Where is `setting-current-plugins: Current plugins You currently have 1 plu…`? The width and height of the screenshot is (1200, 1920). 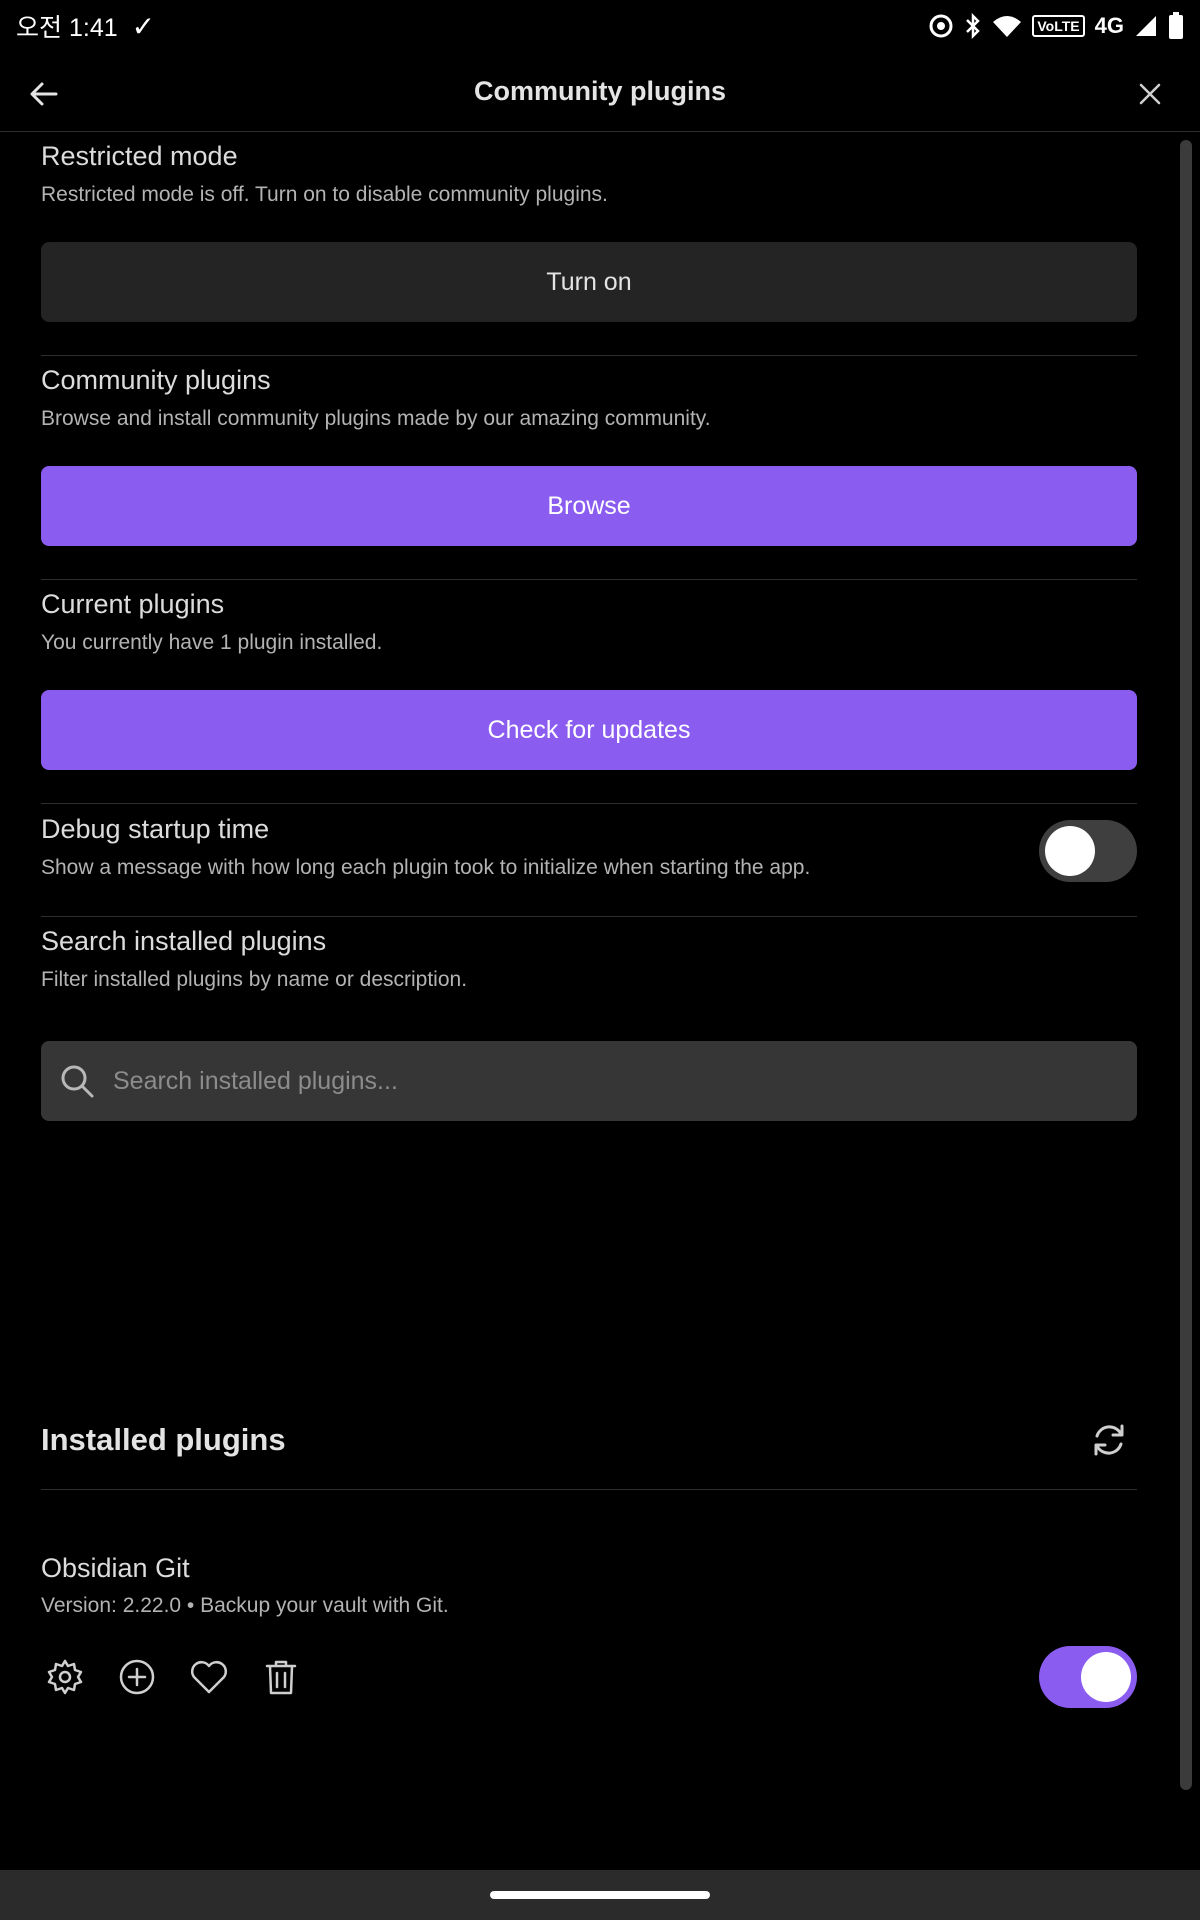
setting-current-plugins: Current plugins You currently have 1 plu… is located at coordinates (589, 692).